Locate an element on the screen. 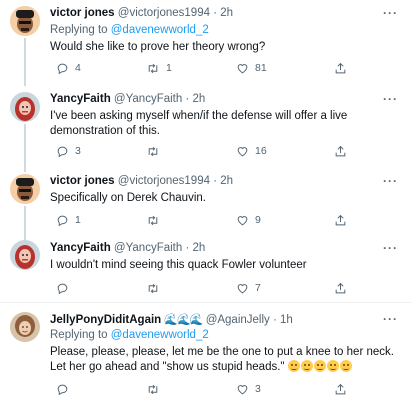 This screenshot has width=412, height=400. tweet-header: victor jones @victorjones1994 · 2h is located at coordinates (141, 181).